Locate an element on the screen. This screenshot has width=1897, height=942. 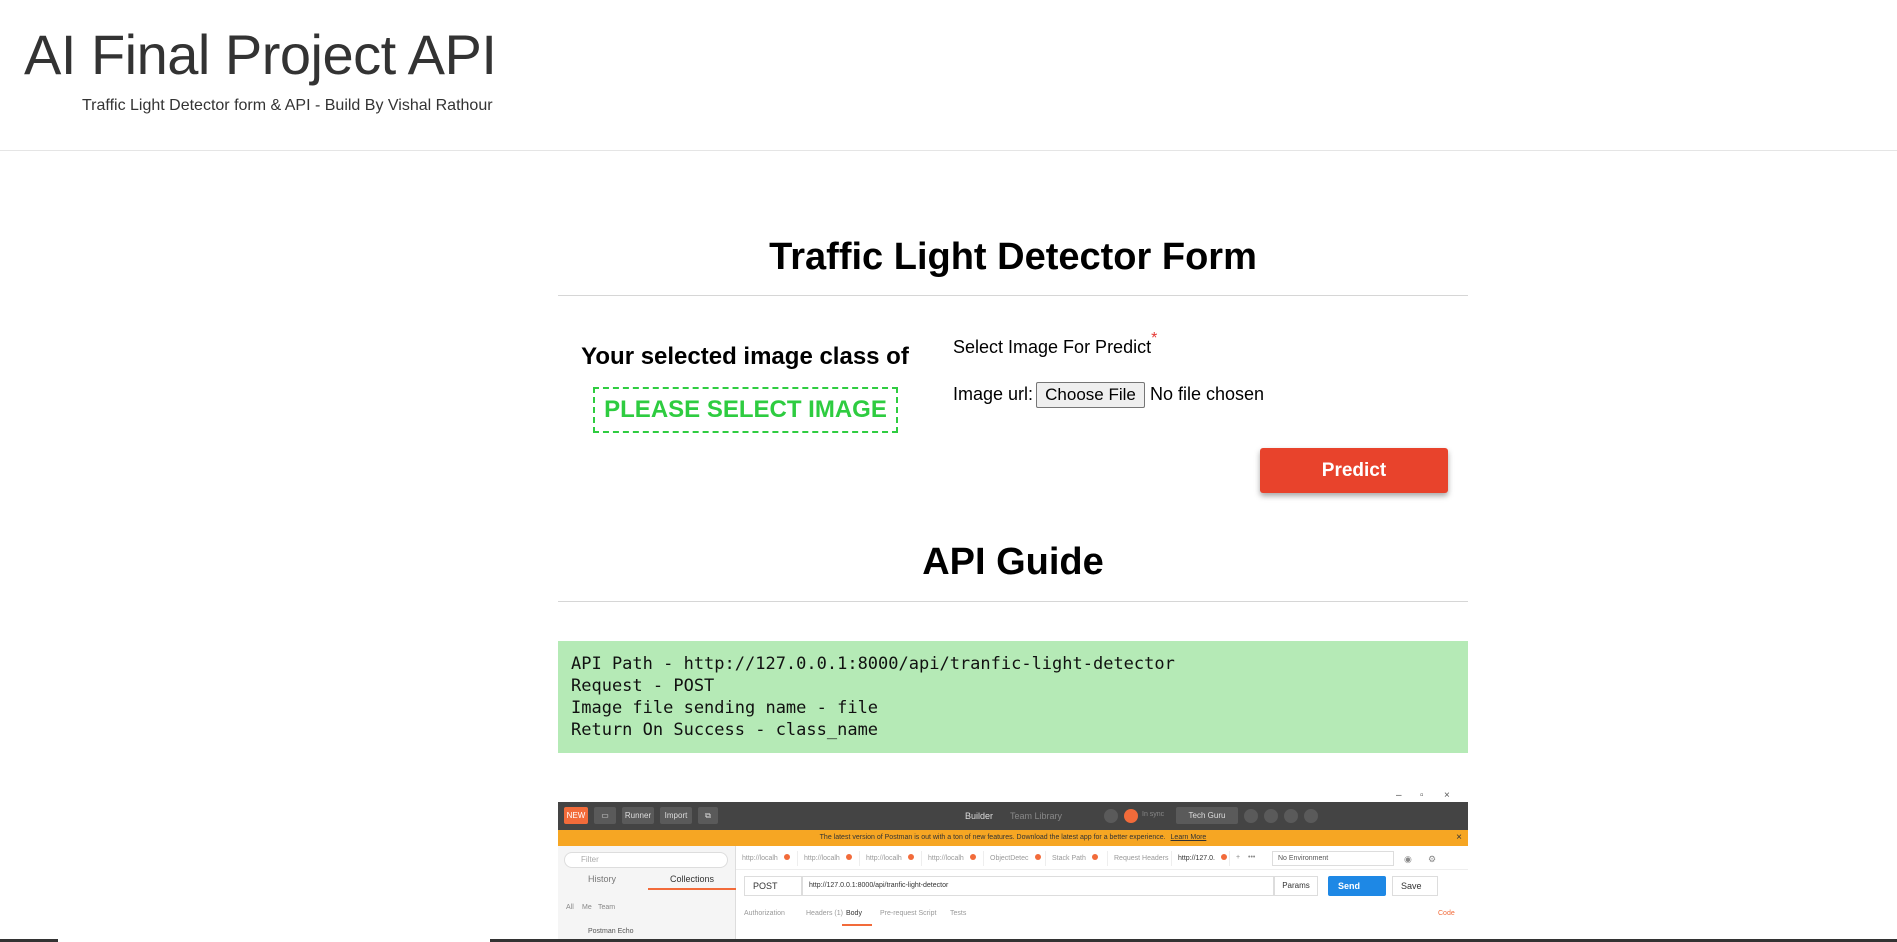
collections-active-line is located at coordinates (692, 889).